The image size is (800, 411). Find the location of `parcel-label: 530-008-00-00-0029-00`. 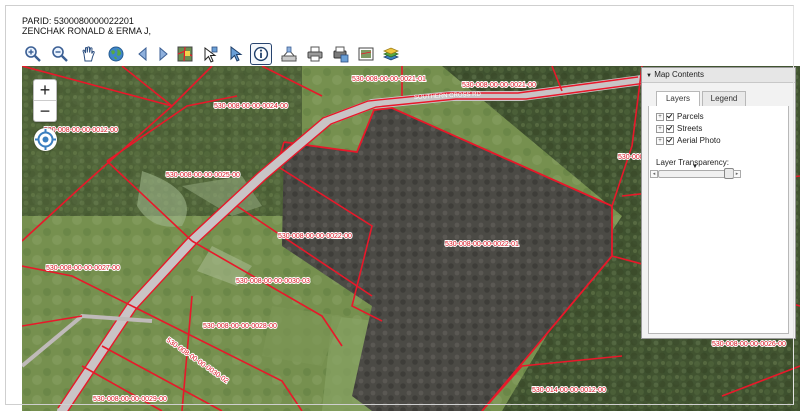

parcel-label: 530-008-00-00-0029-00 is located at coordinates (130, 399).